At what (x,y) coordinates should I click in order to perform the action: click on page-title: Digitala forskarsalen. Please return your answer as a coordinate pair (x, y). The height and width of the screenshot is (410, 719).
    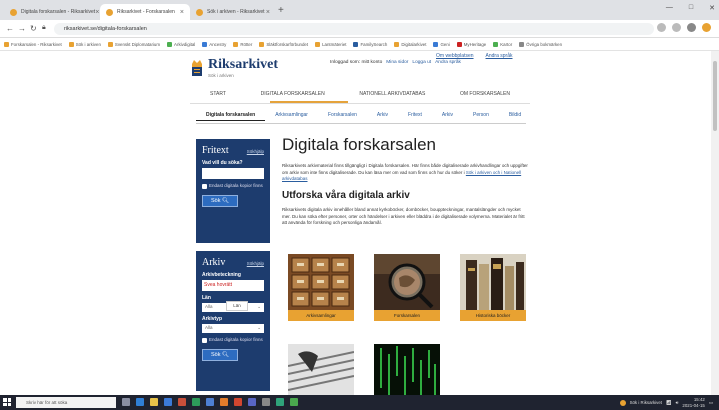
    Looking at the image, I should click on (359, 144).